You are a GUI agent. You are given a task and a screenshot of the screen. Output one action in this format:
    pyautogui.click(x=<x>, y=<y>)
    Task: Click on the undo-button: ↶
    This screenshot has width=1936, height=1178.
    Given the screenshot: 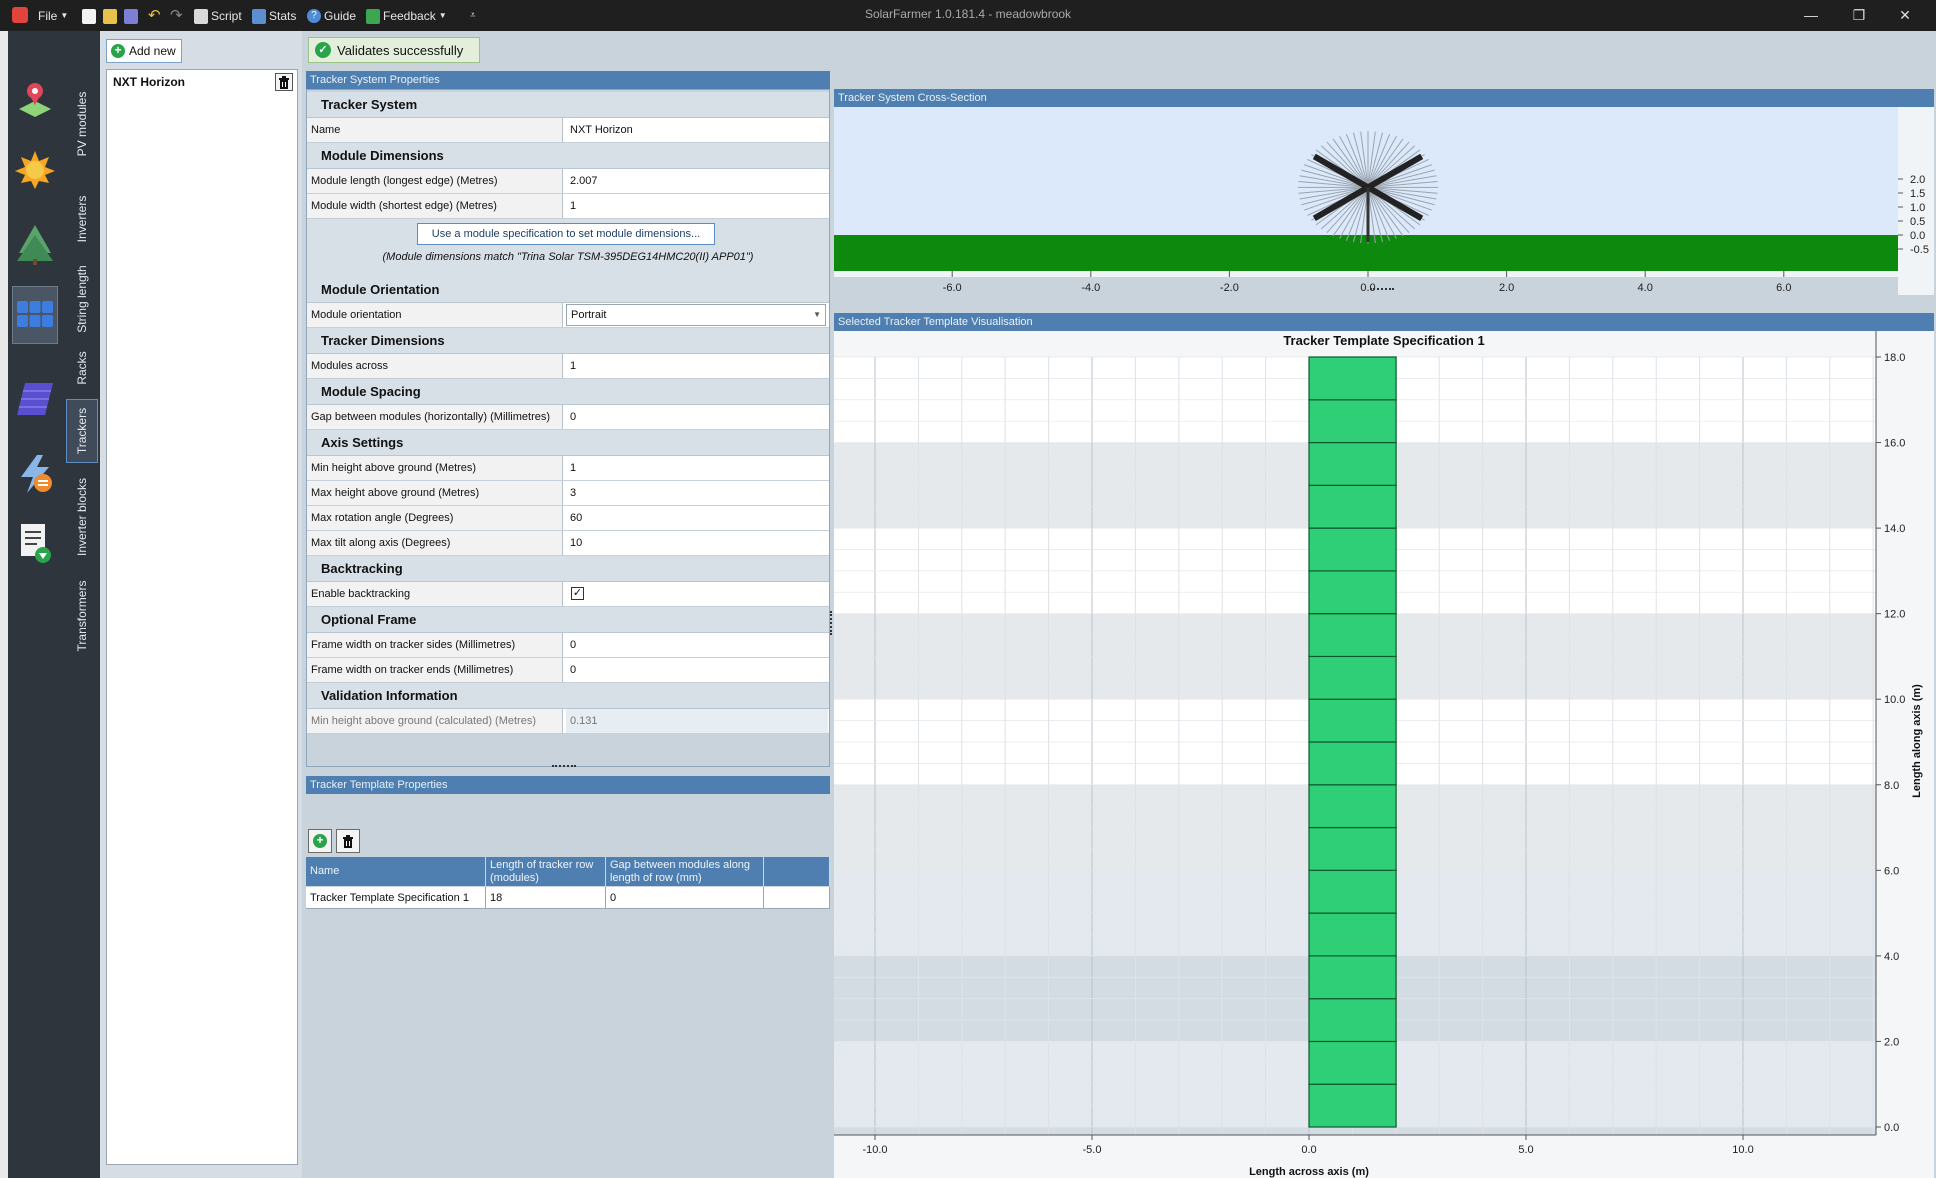 What is the action you would take?
    pyautogui.click(x=154, y=16)
    